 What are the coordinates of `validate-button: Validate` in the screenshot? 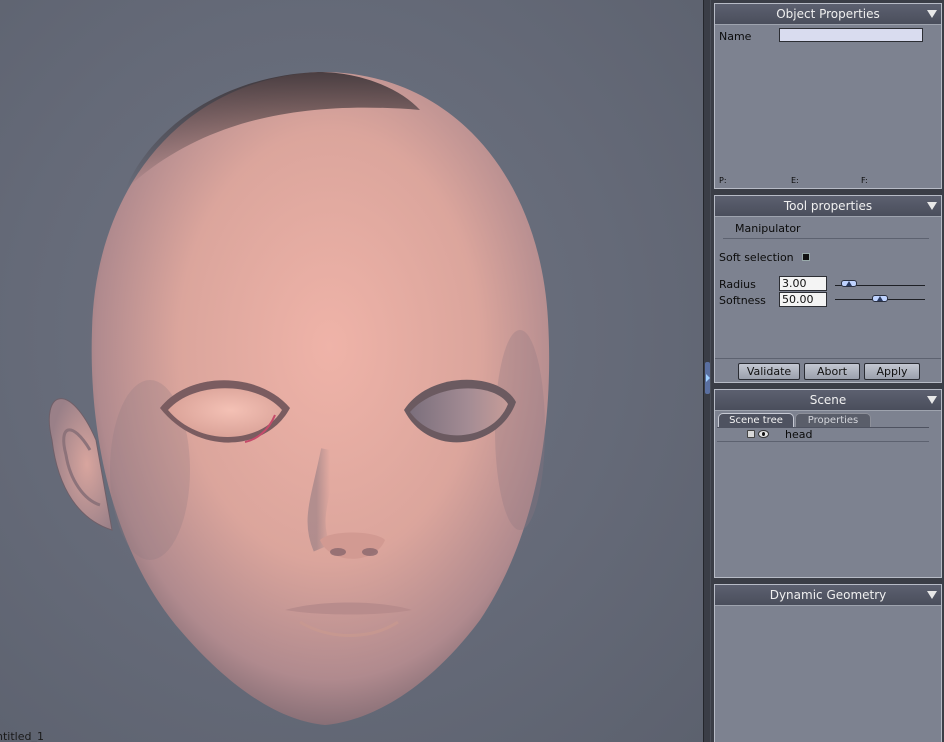 It's located at (769, 371).